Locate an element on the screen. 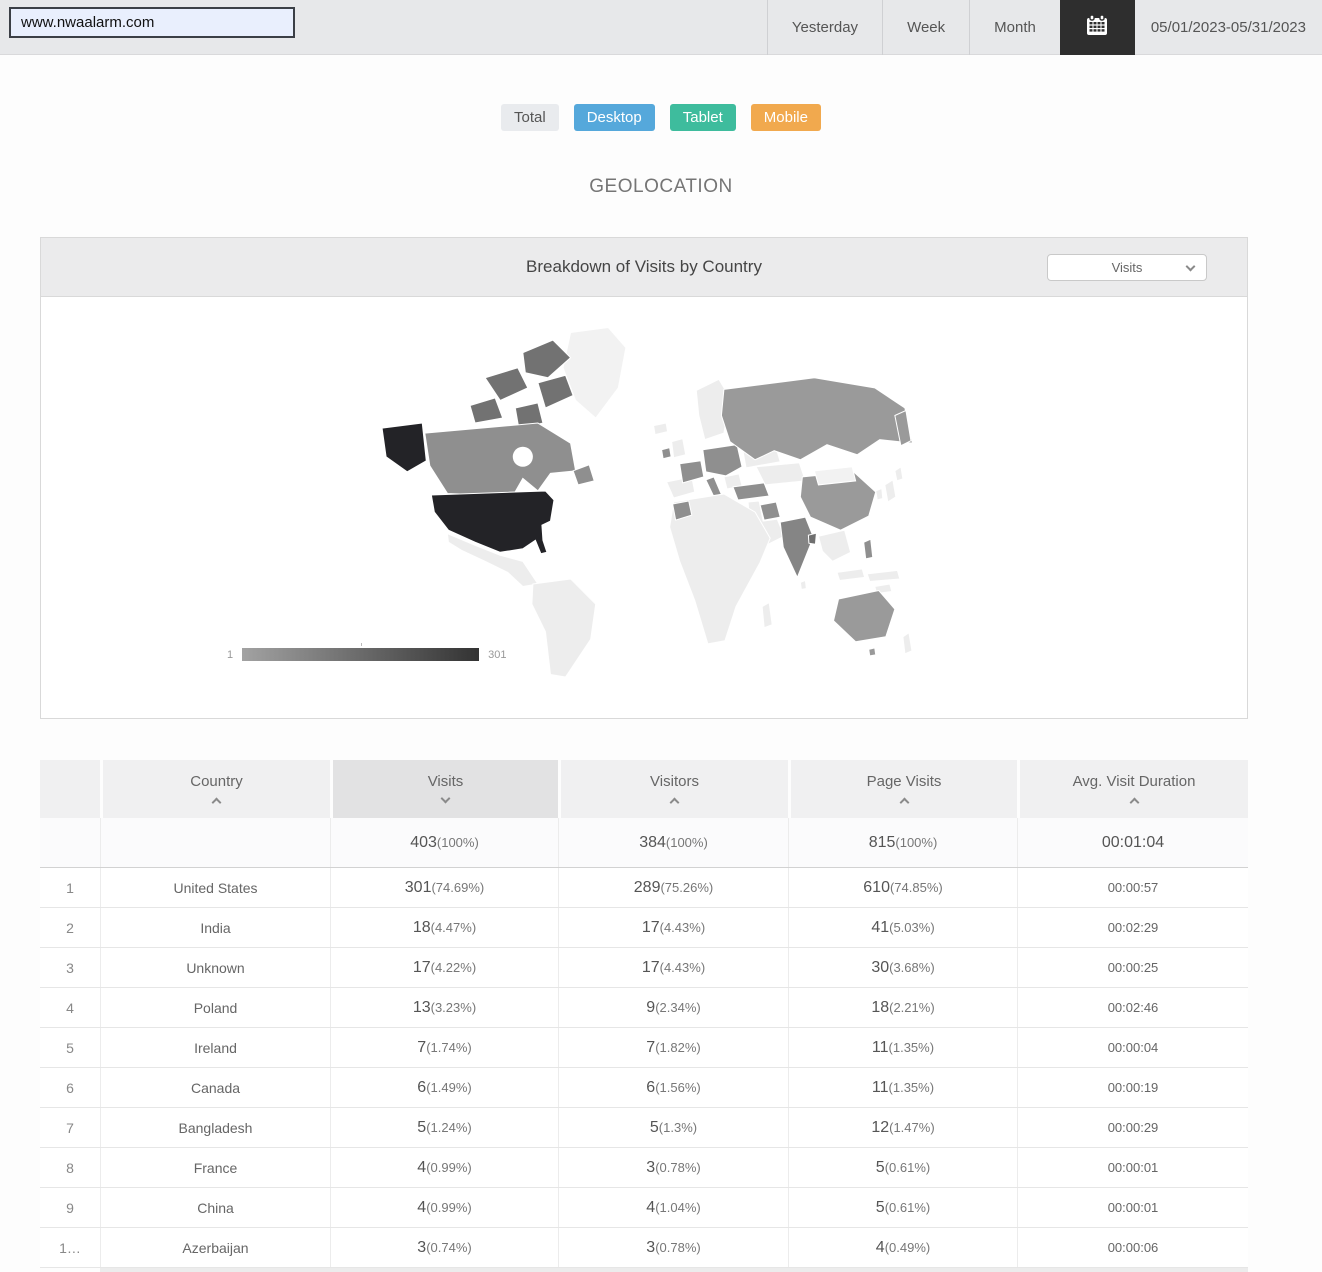 This screenshot has width=1322, height=1272. country-cell: Ireland is located at coordinates (215, 1047).